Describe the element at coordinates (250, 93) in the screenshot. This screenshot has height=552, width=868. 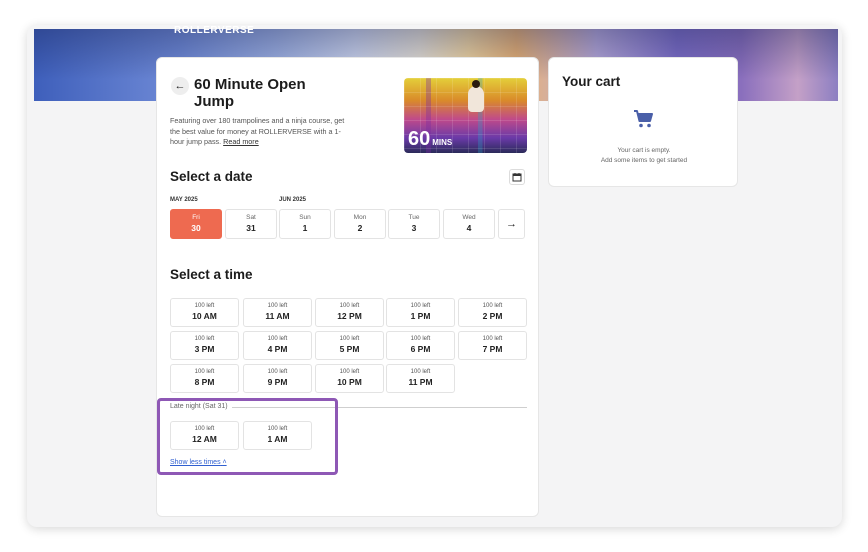
I see `product-title: 60 Minute Open Jump` at that location.